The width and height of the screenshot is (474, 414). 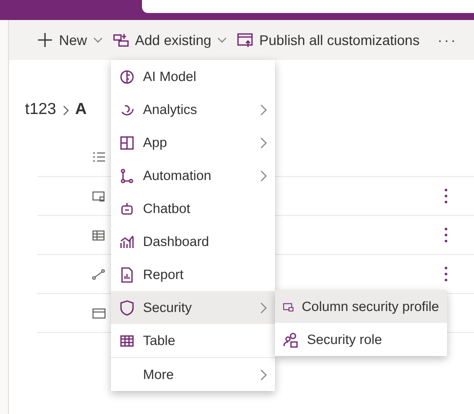 What do you see at coordinates (99, 157) in the screenshot?
I see `list-icon` at bounding box center [99, 157].